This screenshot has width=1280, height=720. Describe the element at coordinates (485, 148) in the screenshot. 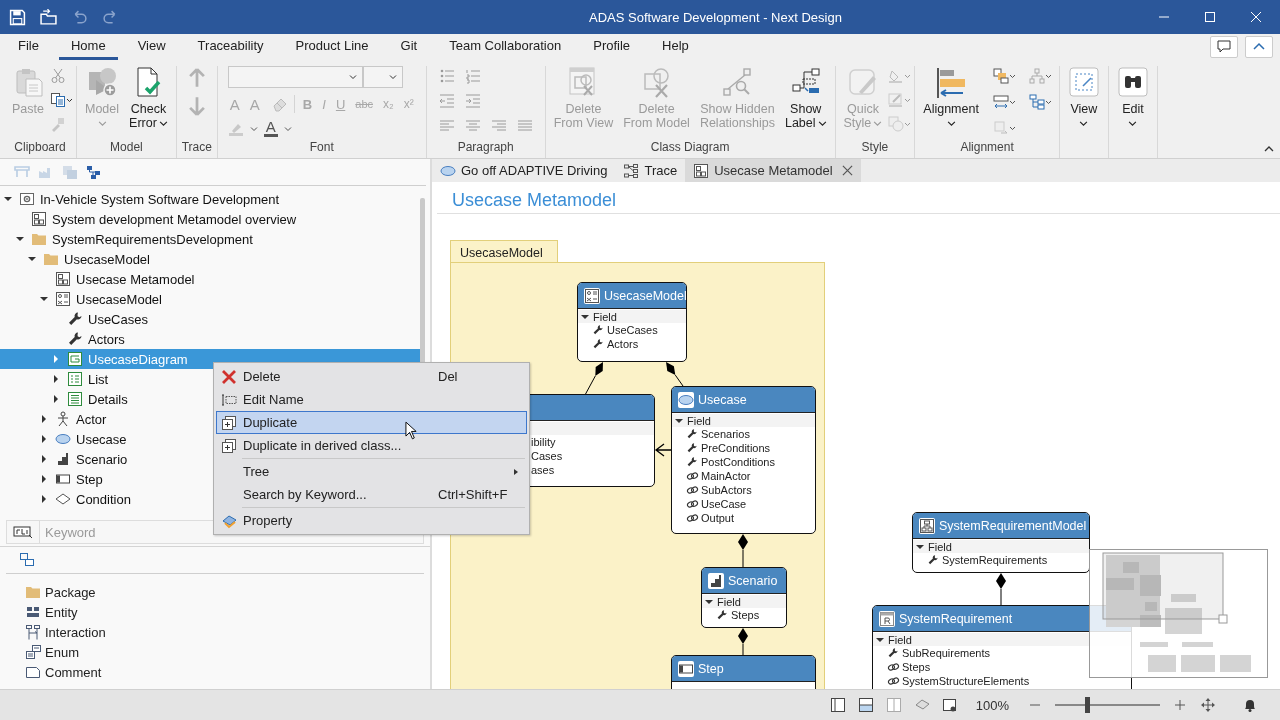

I see `group-label: Paragraph` at that location.